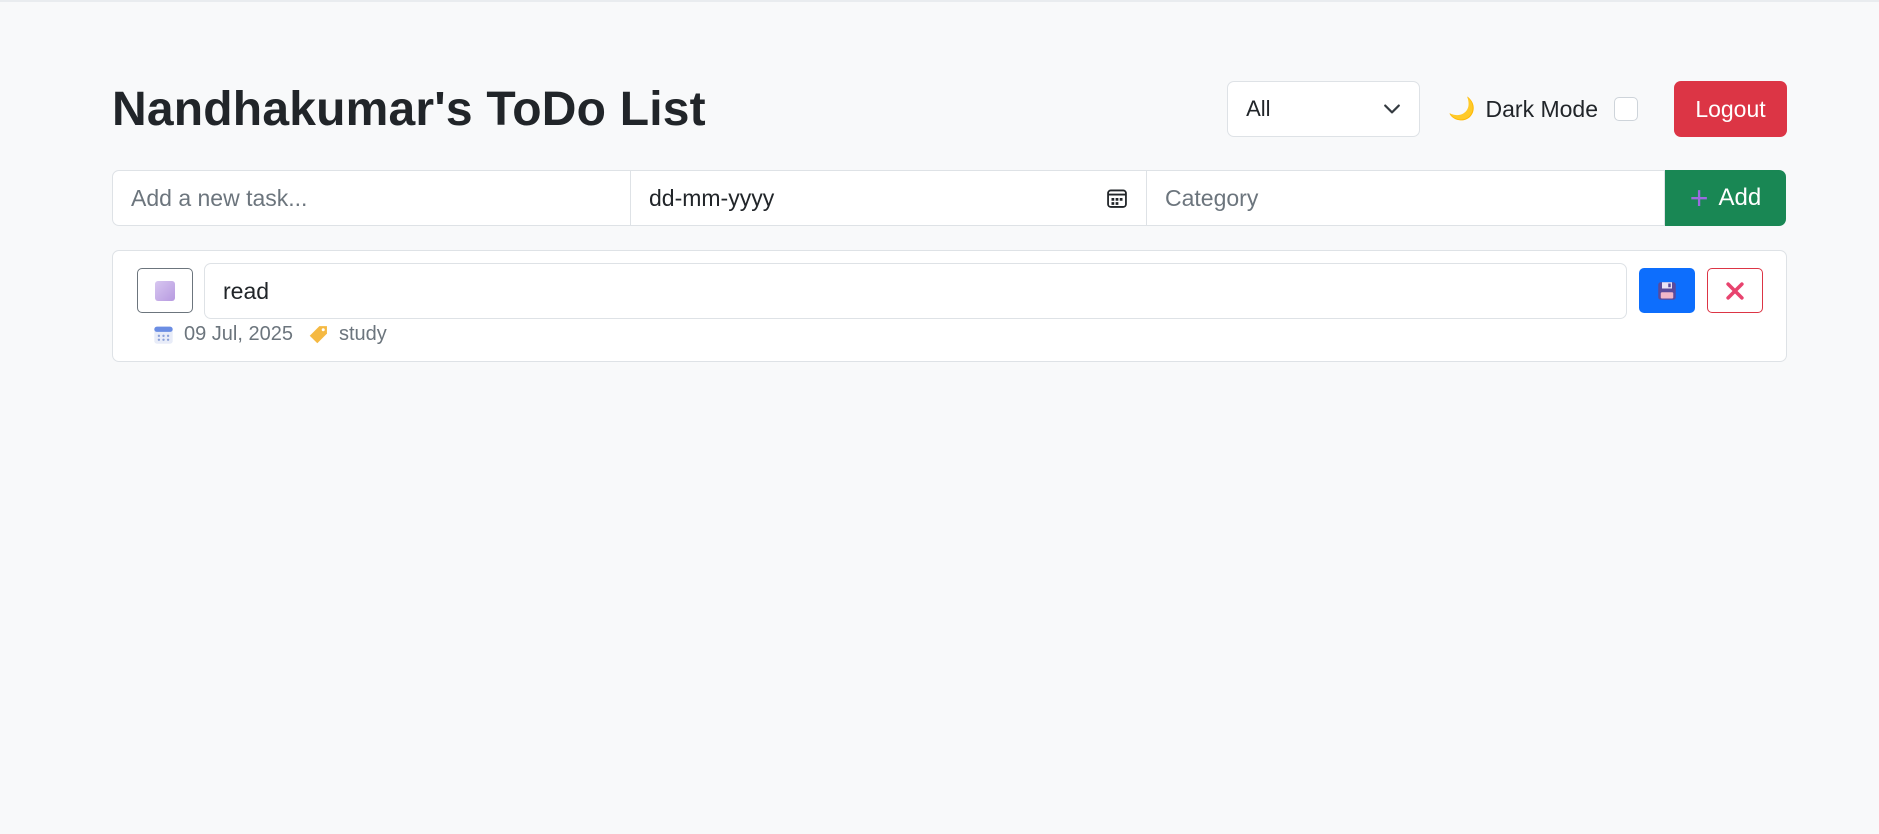 Image resolution: width=1879 pixels, height=834 pixels. Describe the element at coordinates (409, 109) in the screenshot. I see `page-title: Nandhakumar's ToDo List` at that location.